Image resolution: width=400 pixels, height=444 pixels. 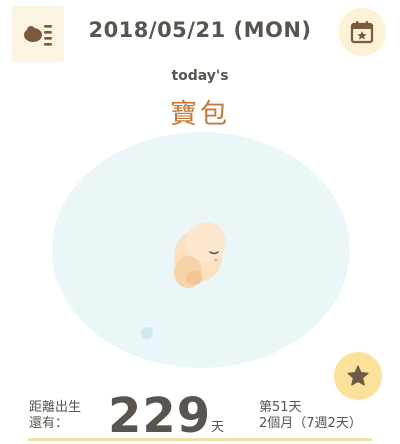 I want to click on countdown-label: 距離出生 還有：, so click(x=55, y=416).